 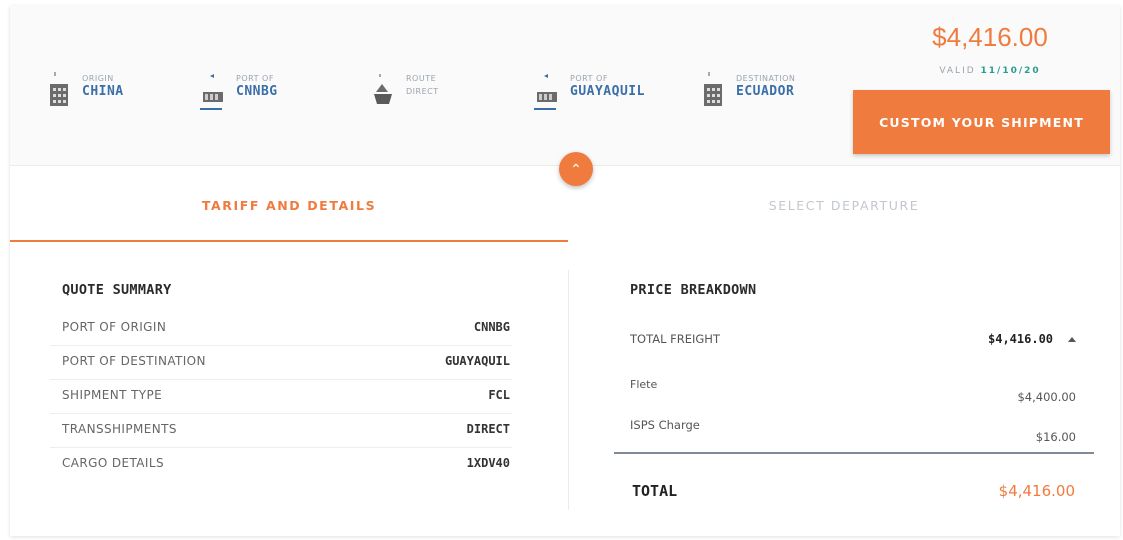 What do you see at coordinates (607, 91) in the screenshot?
I see `port-destination-value: GUAYAQUIL` at bounding box center [607, 91].